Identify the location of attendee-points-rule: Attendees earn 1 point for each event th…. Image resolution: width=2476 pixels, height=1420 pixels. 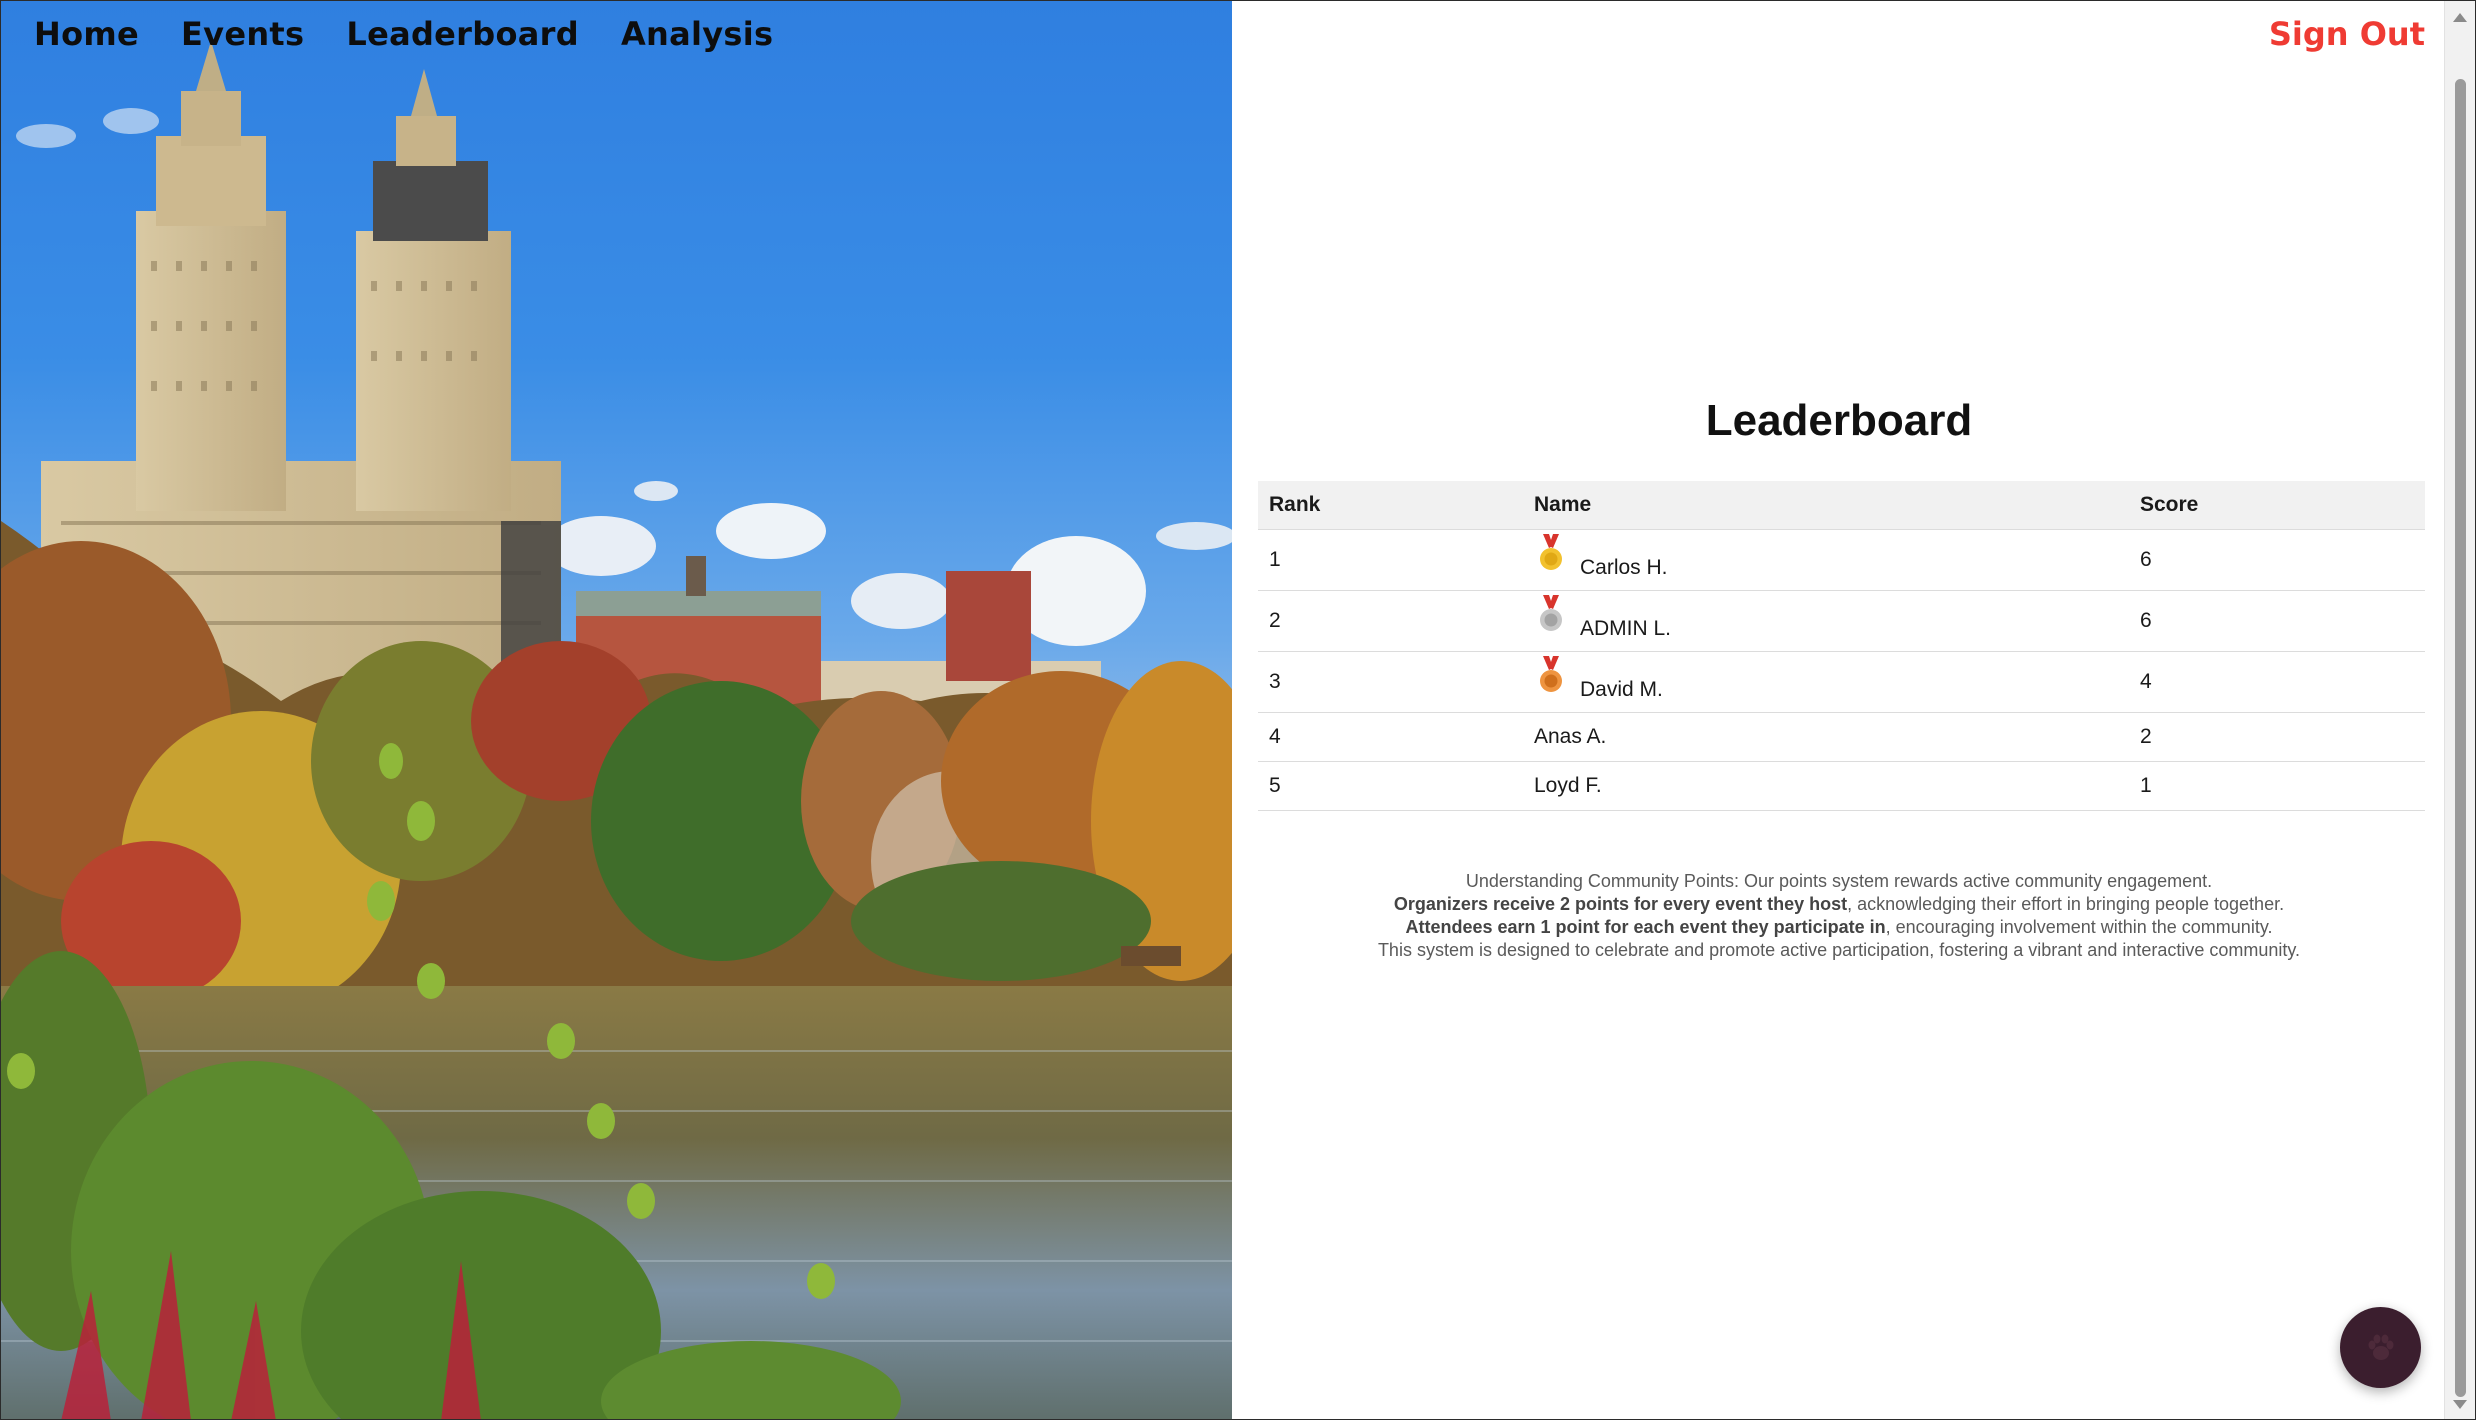
(1645, 927).